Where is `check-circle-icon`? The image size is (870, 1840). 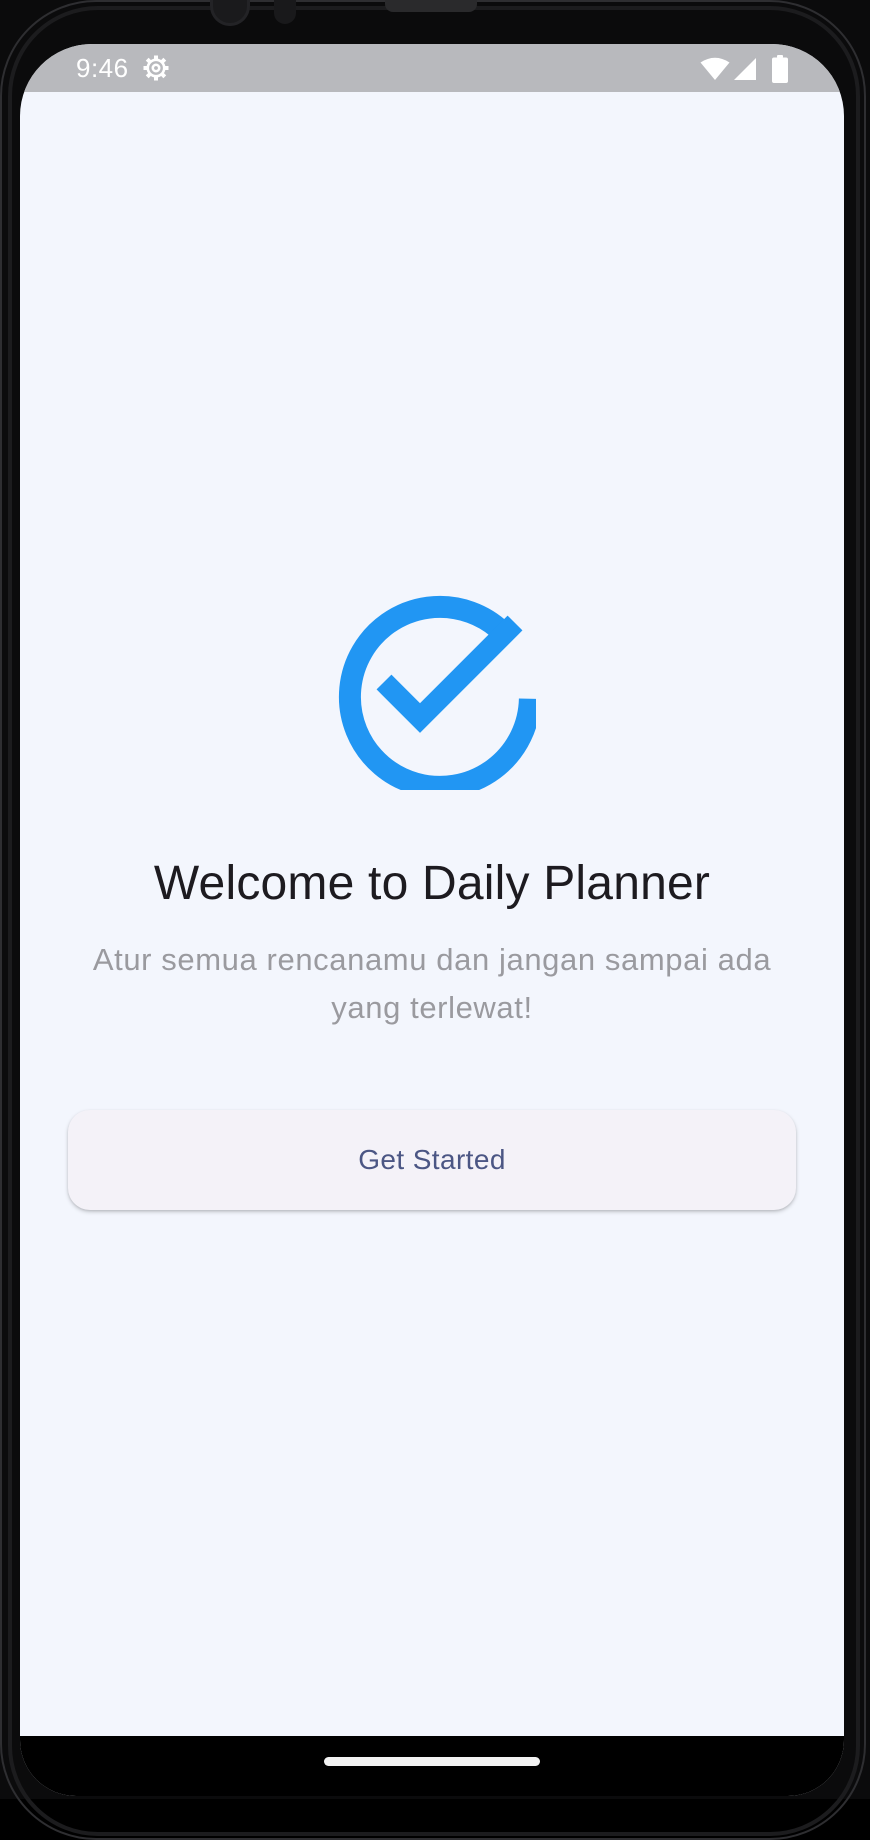 check-circle-icon is located at coordinates (437, 692).